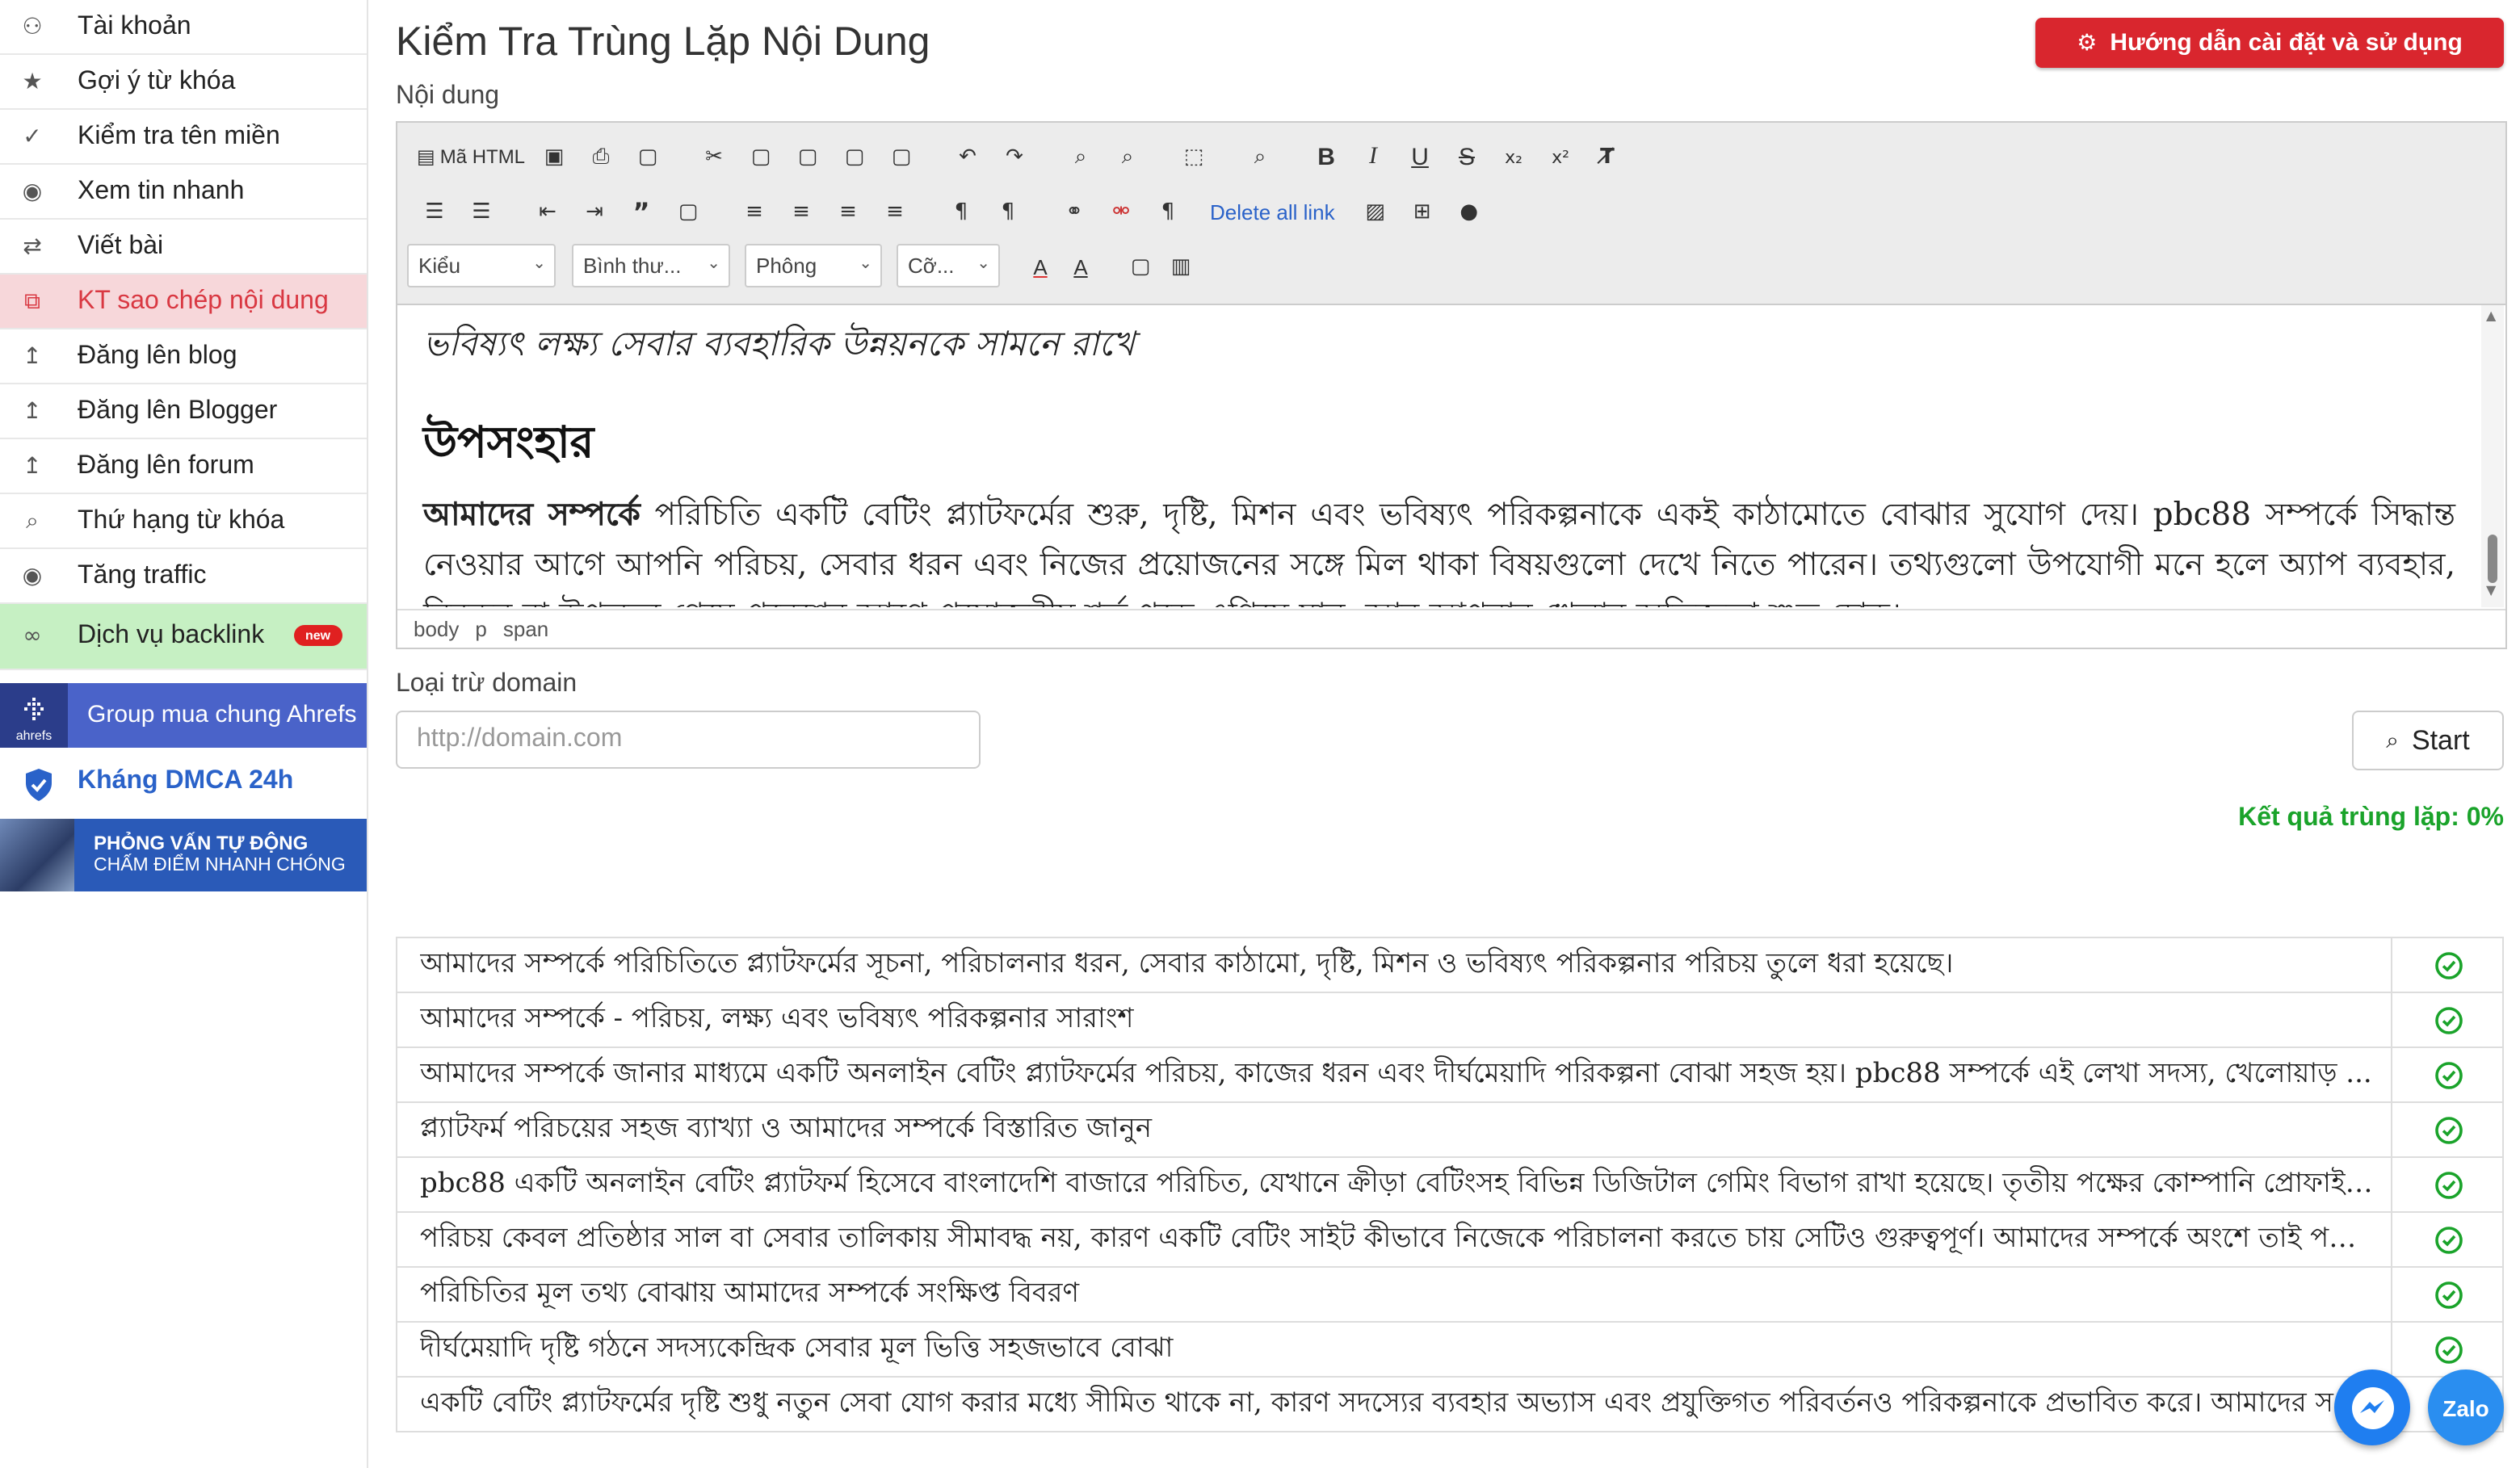 Image resolution: width=2520 pixels, height=1468 pixels. What do you see at coordinates (1128, 156) in the screenshot?
I see `replace-icon: ⌕` at bounding box center [1128, 156].